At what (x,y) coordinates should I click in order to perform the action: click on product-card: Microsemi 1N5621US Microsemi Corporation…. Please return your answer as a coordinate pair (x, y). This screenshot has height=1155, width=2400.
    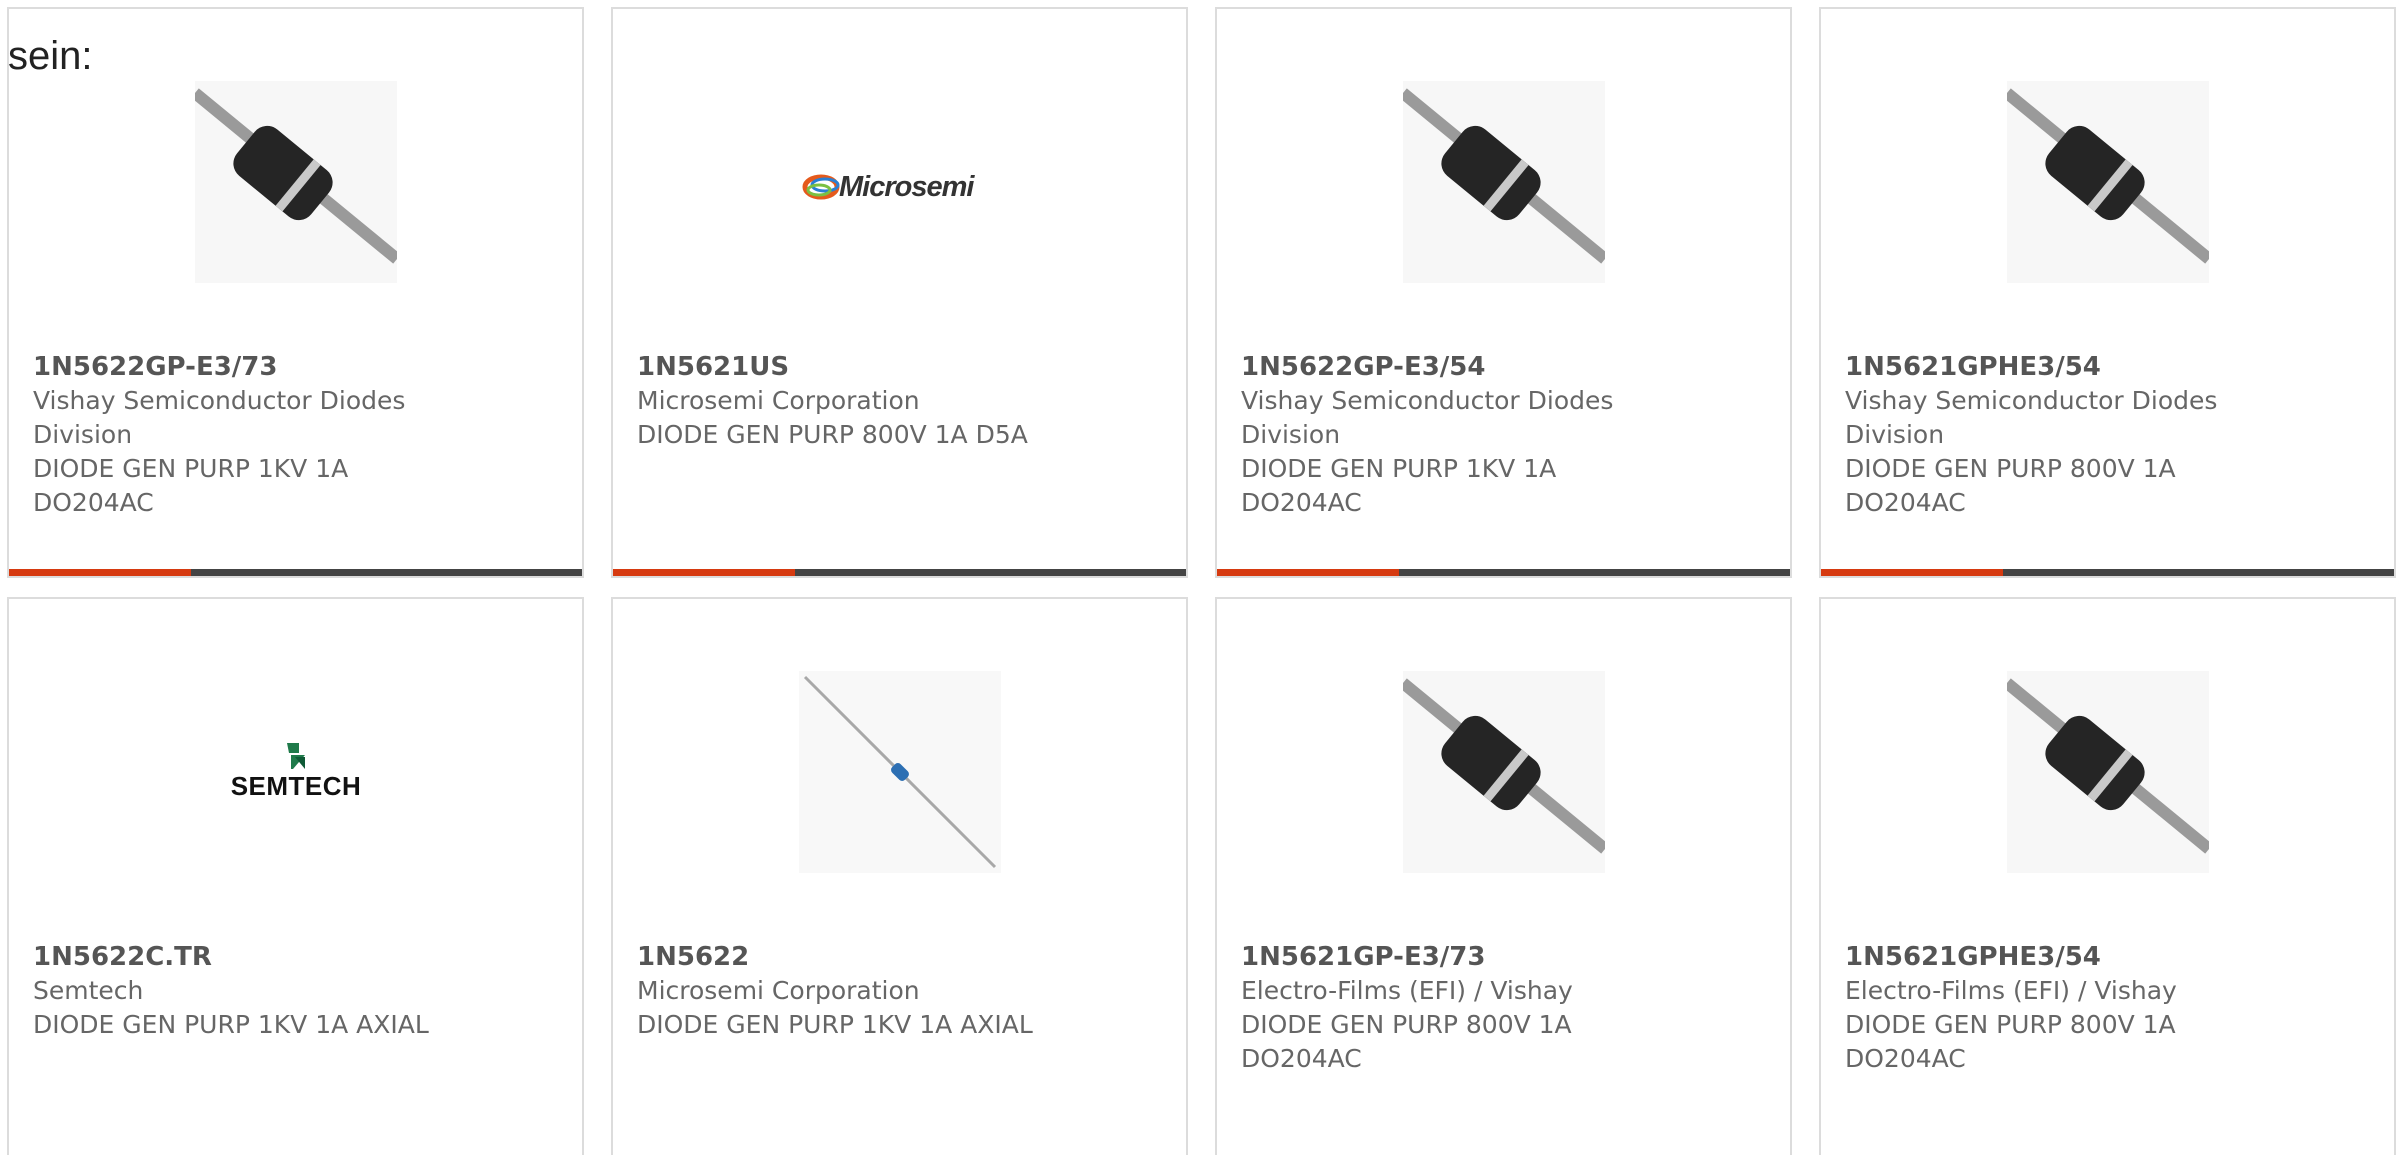
    Looking at the image, I should click on (899, 292).